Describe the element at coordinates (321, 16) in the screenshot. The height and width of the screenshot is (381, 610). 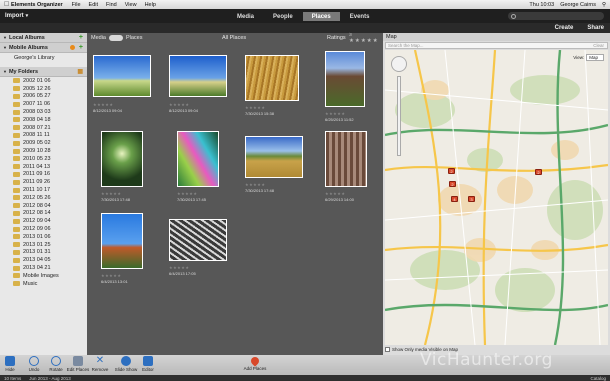
I see `tab-places: Places` at that location.